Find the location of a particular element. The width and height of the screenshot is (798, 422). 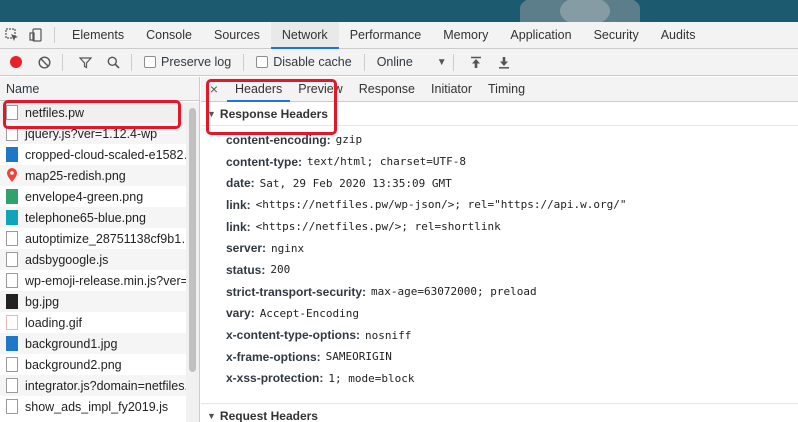

request-name: adsbygoogle.js is located at coordinates (67, 259).